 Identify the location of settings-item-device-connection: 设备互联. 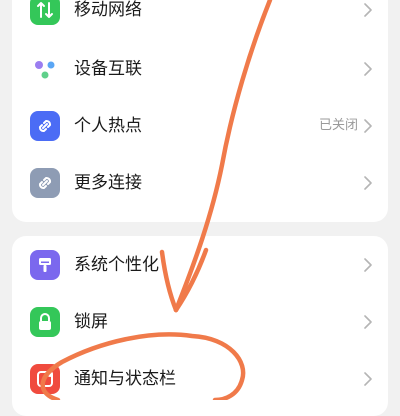
(200, 69).